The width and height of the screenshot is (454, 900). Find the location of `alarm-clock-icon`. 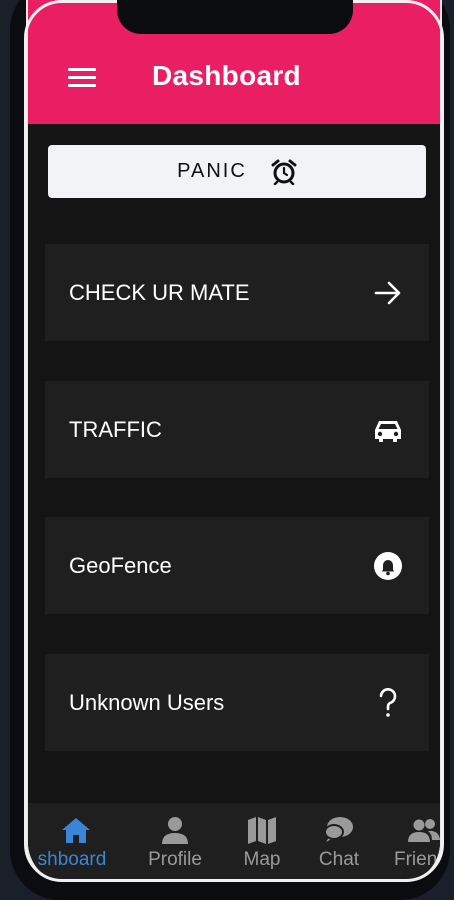

alarm-clock-icon is located at coordinates (284, 172).